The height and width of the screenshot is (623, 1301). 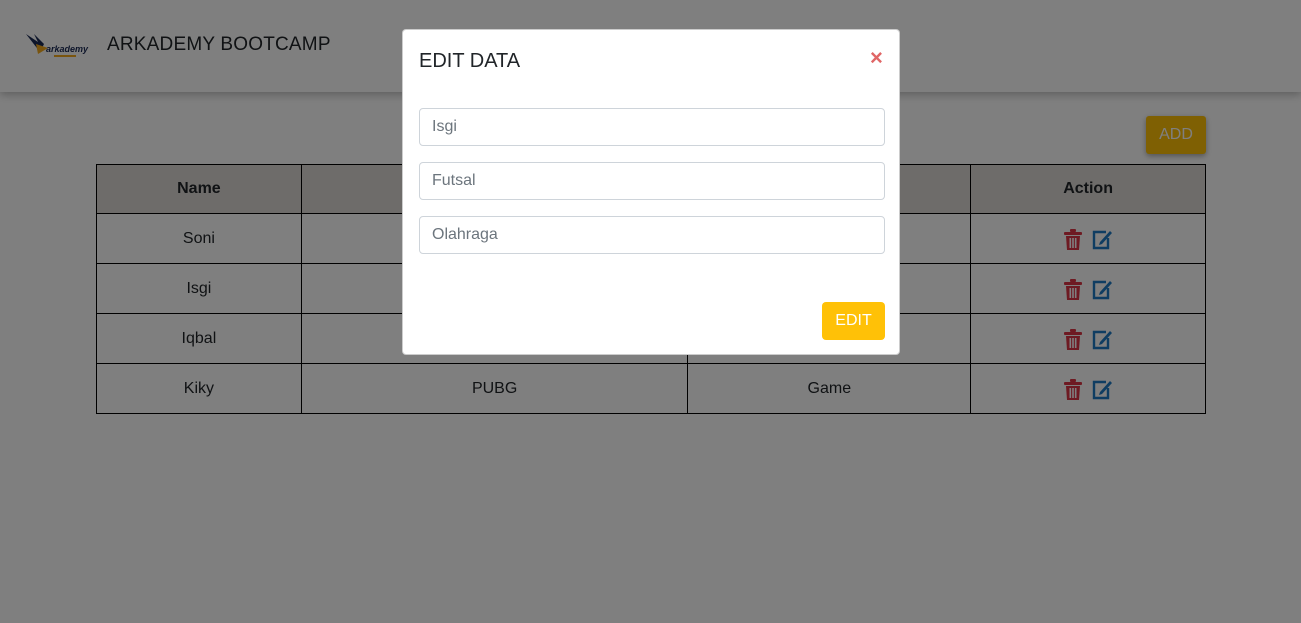 I want to click on hobby-input, so click(x=652, y=181).